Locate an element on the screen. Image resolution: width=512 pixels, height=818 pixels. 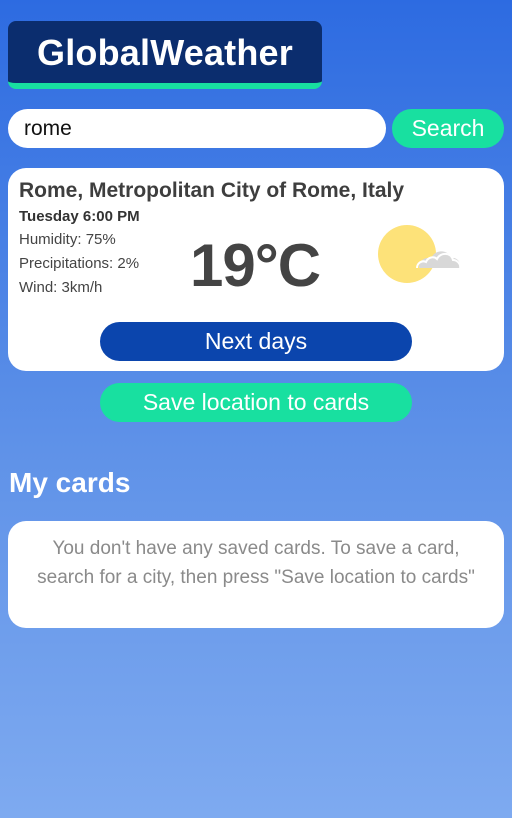
wind-value: 3km/h is located at coordinates (82, 287).